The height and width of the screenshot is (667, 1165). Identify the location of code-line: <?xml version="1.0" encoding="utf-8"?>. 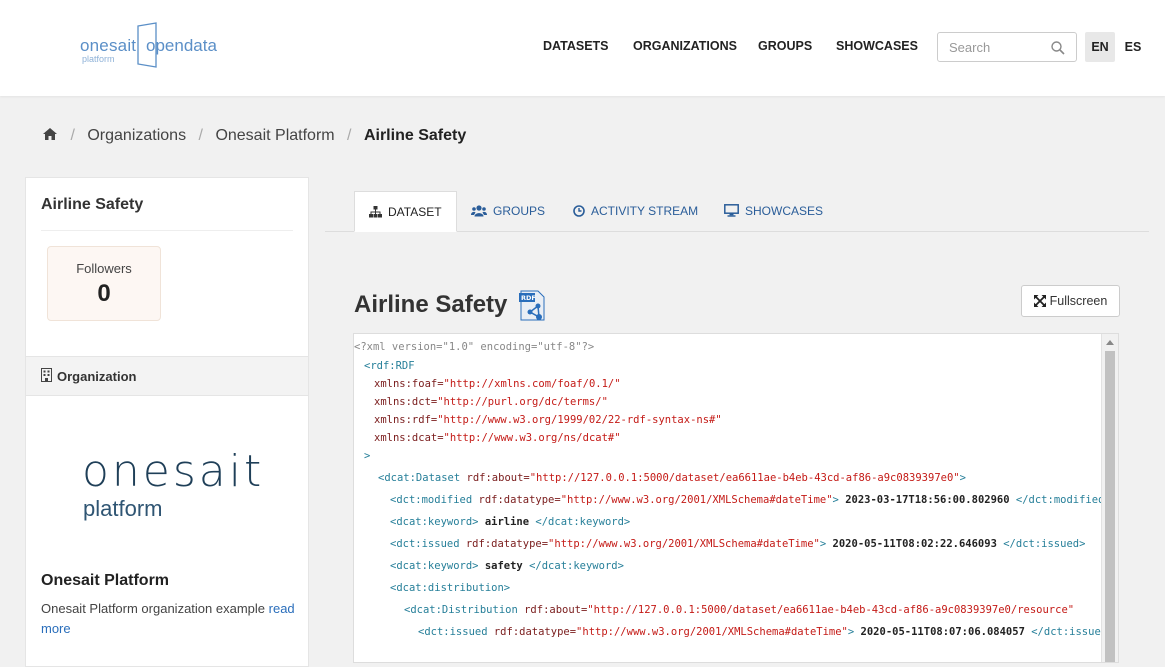
(474, 347).